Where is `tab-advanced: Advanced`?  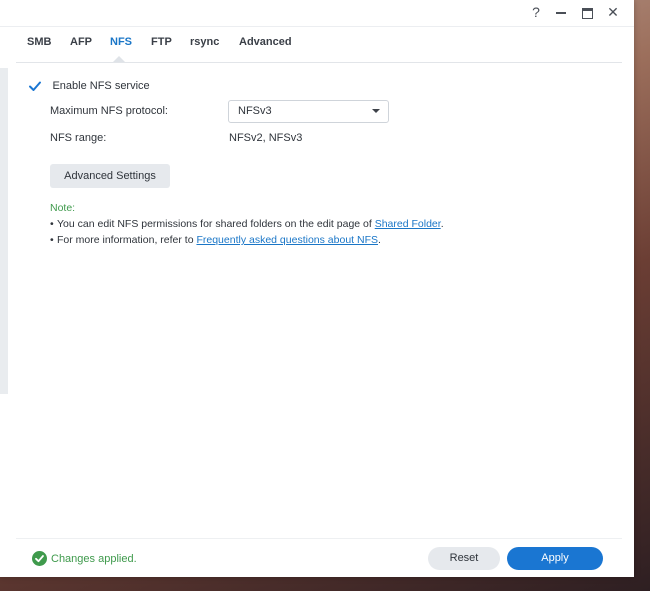
tab-advanced: Advanced is located at coordinates (265, 42).